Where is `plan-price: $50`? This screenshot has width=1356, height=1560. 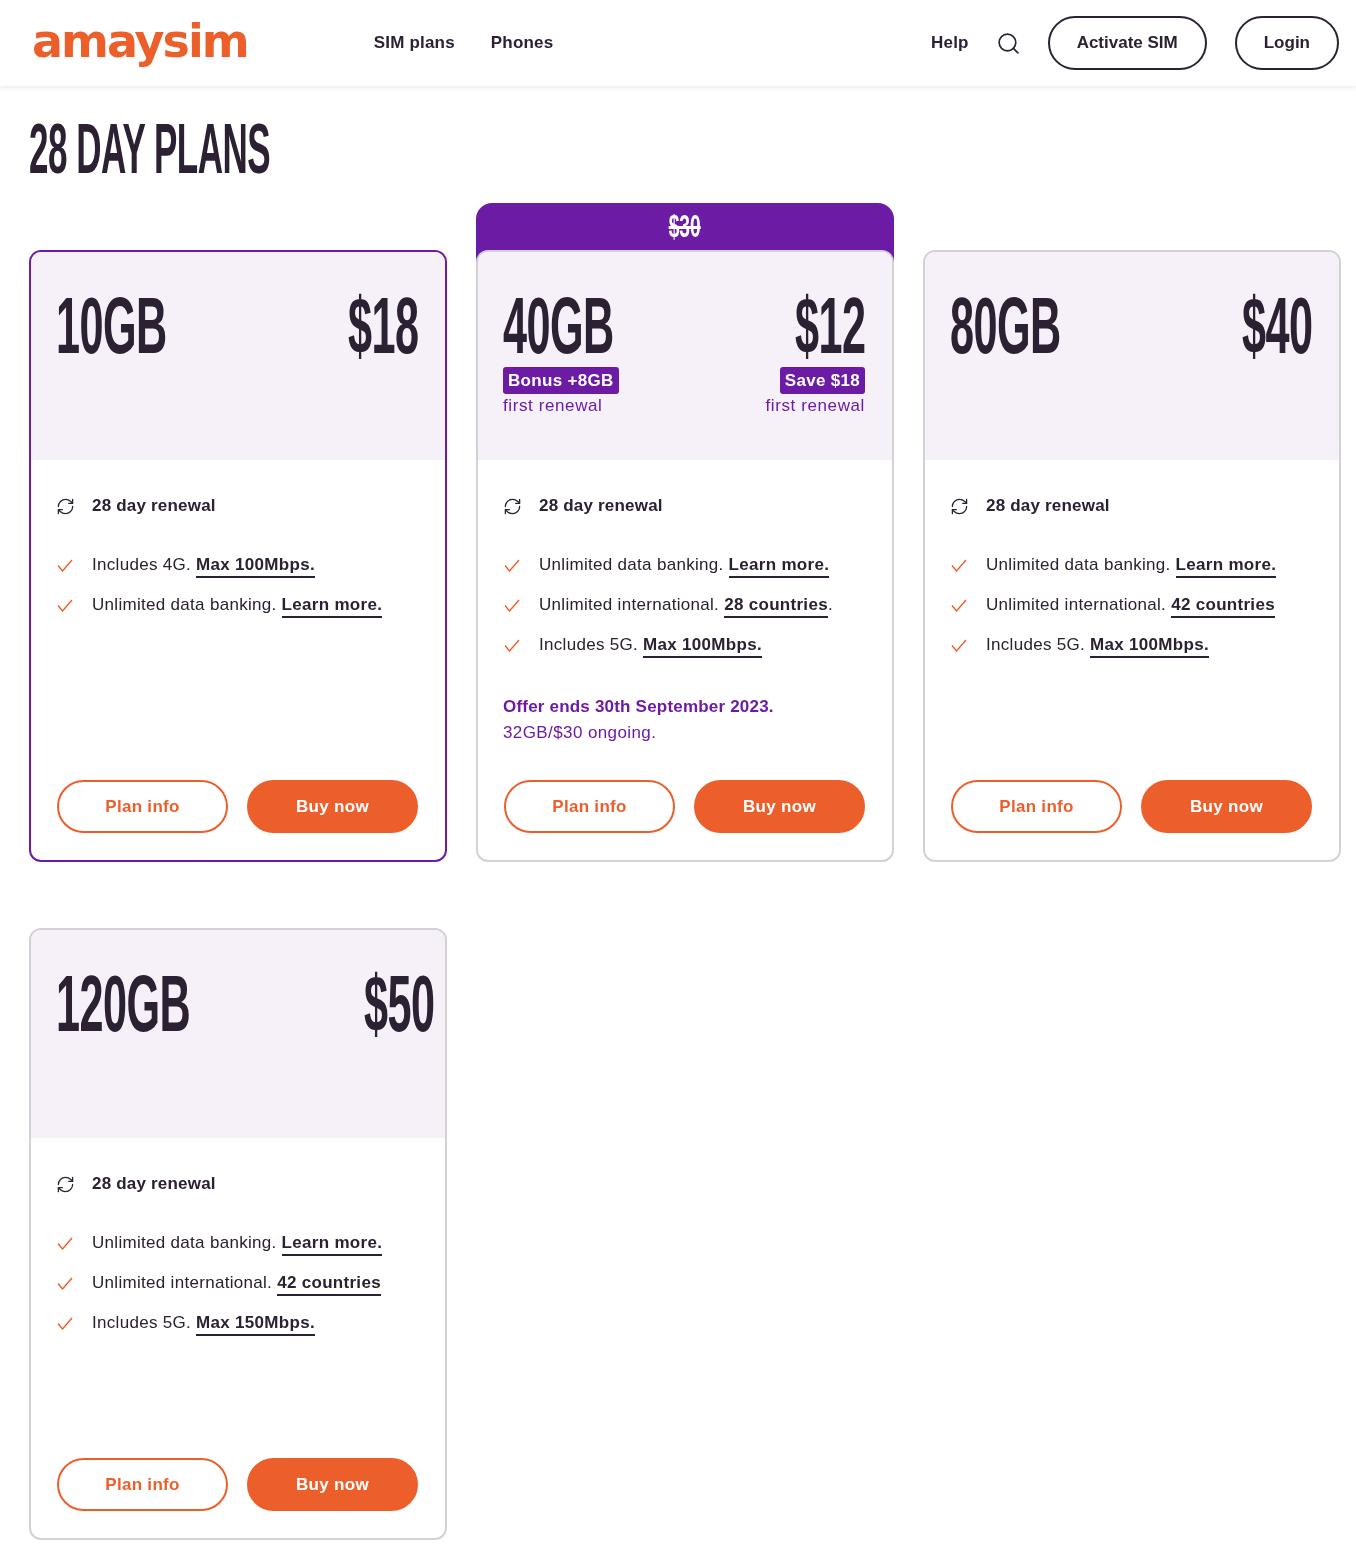 plan-price: $50 is located at coordinates (399, 1004).